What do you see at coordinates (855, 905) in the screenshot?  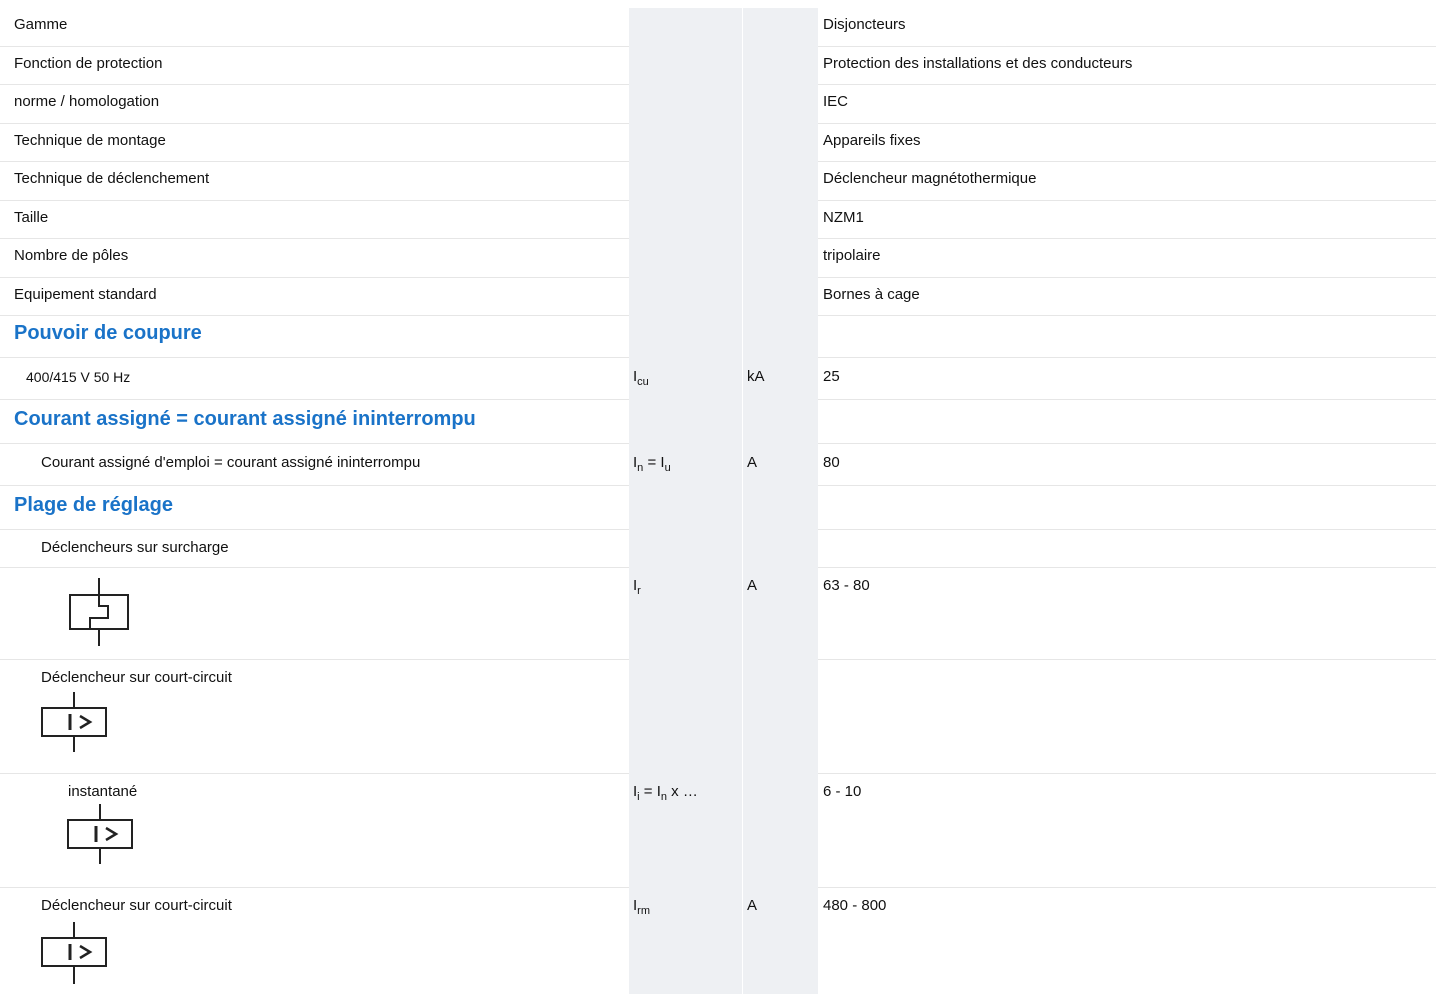 I see `row-value: 480 - 800` at bounding box center [855, 905].